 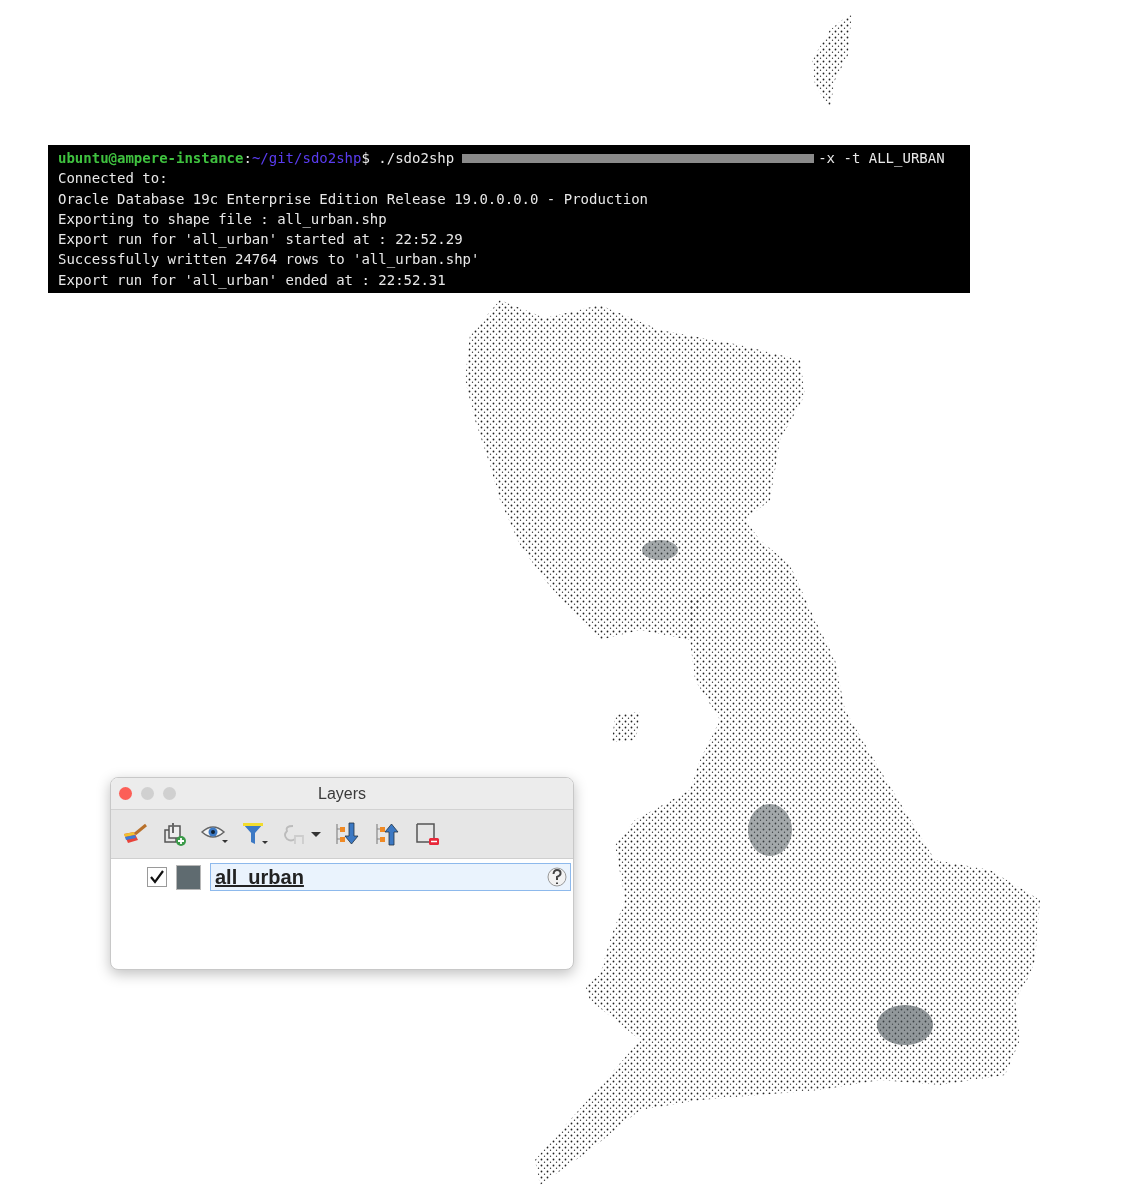 I want to click on command-args: -x -t ALL_URBAN, so click(x=881, y=159).